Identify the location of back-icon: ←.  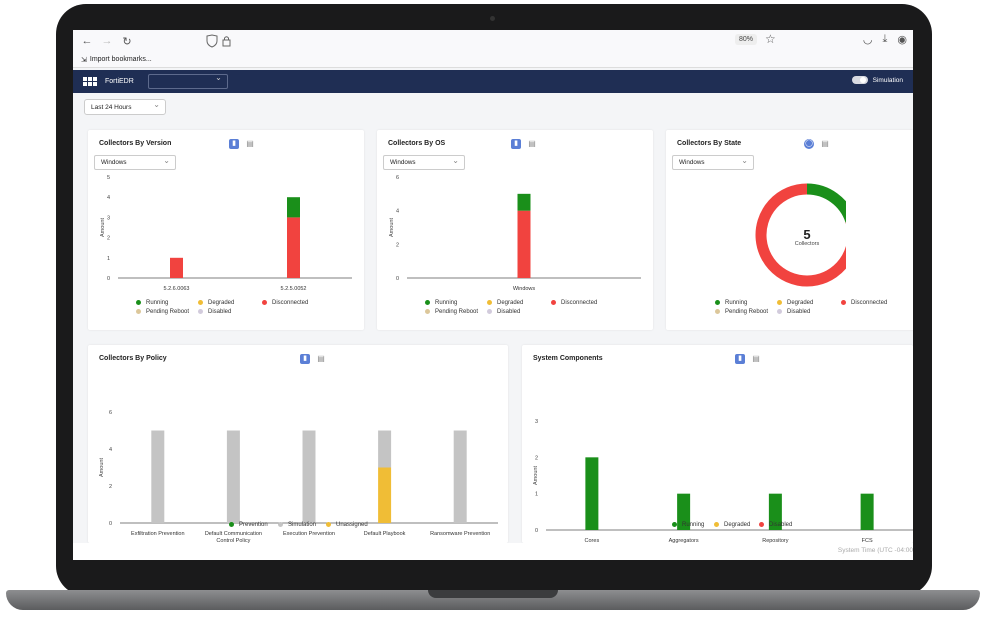
(87, 41).